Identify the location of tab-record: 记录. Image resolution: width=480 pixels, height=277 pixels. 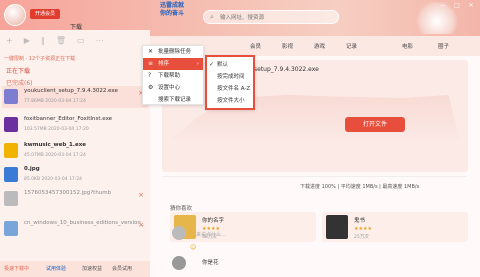
(351, 46).